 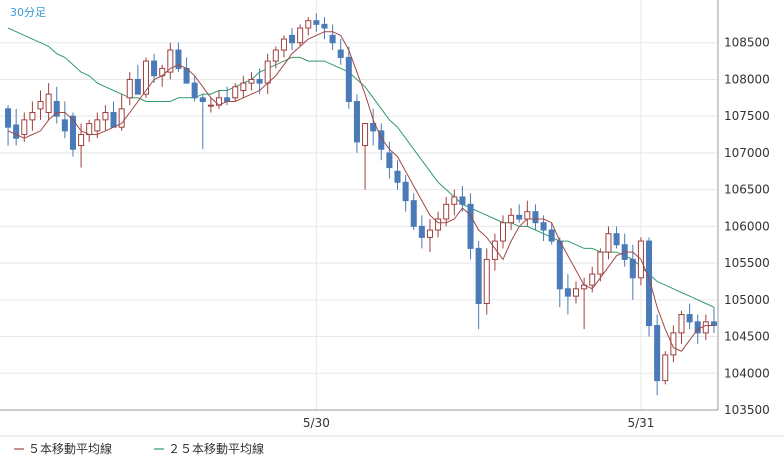 What do you see at coordinates (747, 190) in the screenshot?
I see `y-tick-label: 106500` at bounding box center [747, 190].